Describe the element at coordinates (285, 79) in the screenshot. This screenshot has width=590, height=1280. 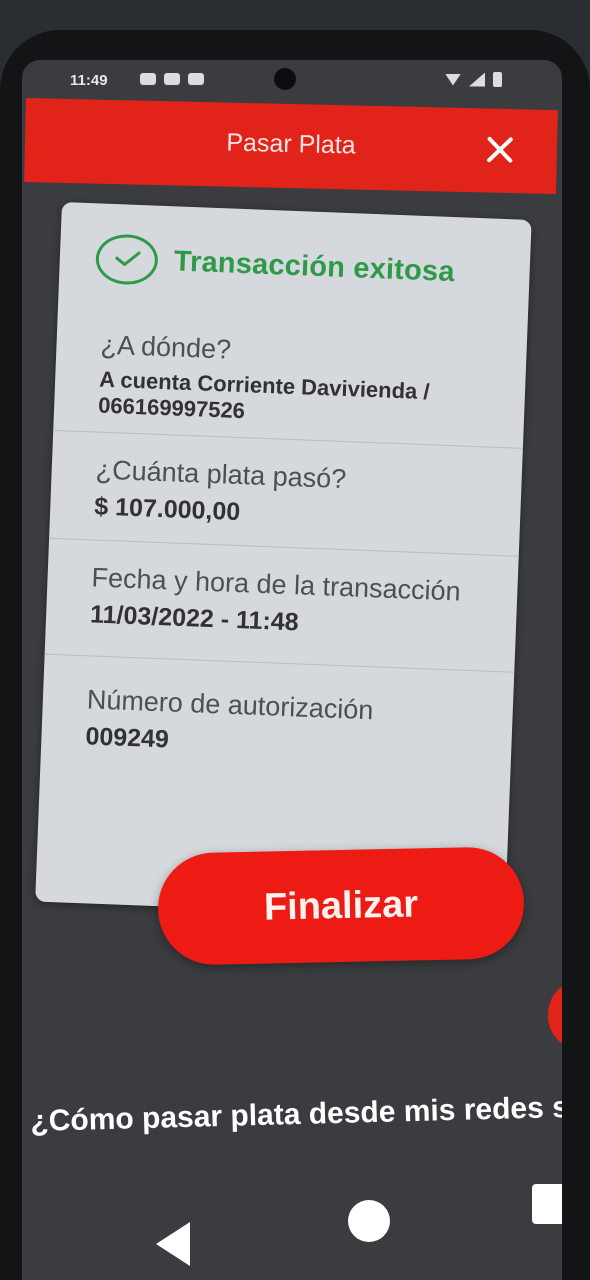
I see `front-camera` at that location.